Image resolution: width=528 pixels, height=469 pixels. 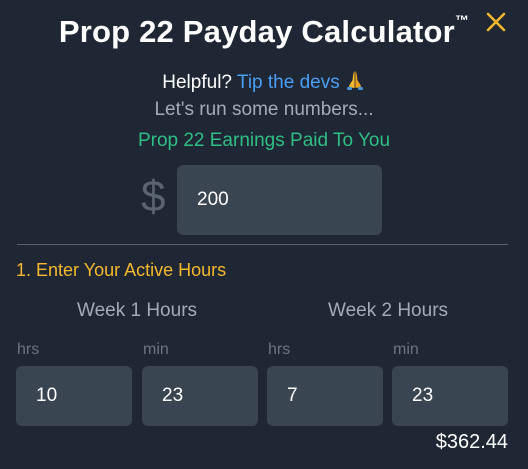 What do you see at coordinates (471, 442) in the screenshot?
I see `total-amount: $362.44` at bounding box center [471, 442].